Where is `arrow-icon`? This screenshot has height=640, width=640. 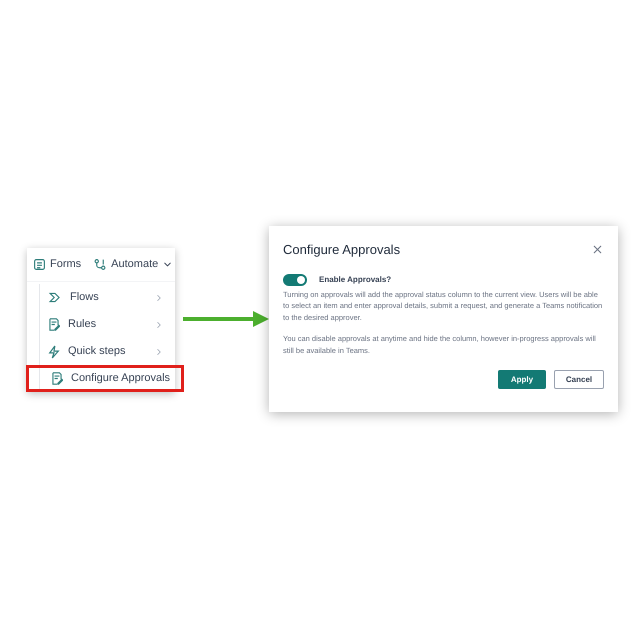
arrow-icon is located at coordinates (226, 319).